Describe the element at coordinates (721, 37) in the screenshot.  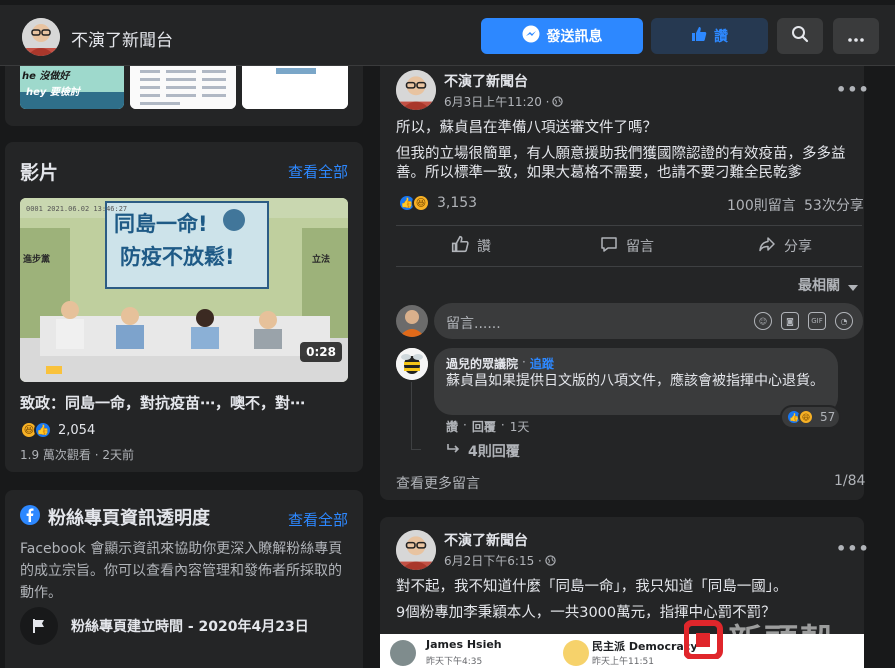
I see `like-page-label: 讚` at that location.